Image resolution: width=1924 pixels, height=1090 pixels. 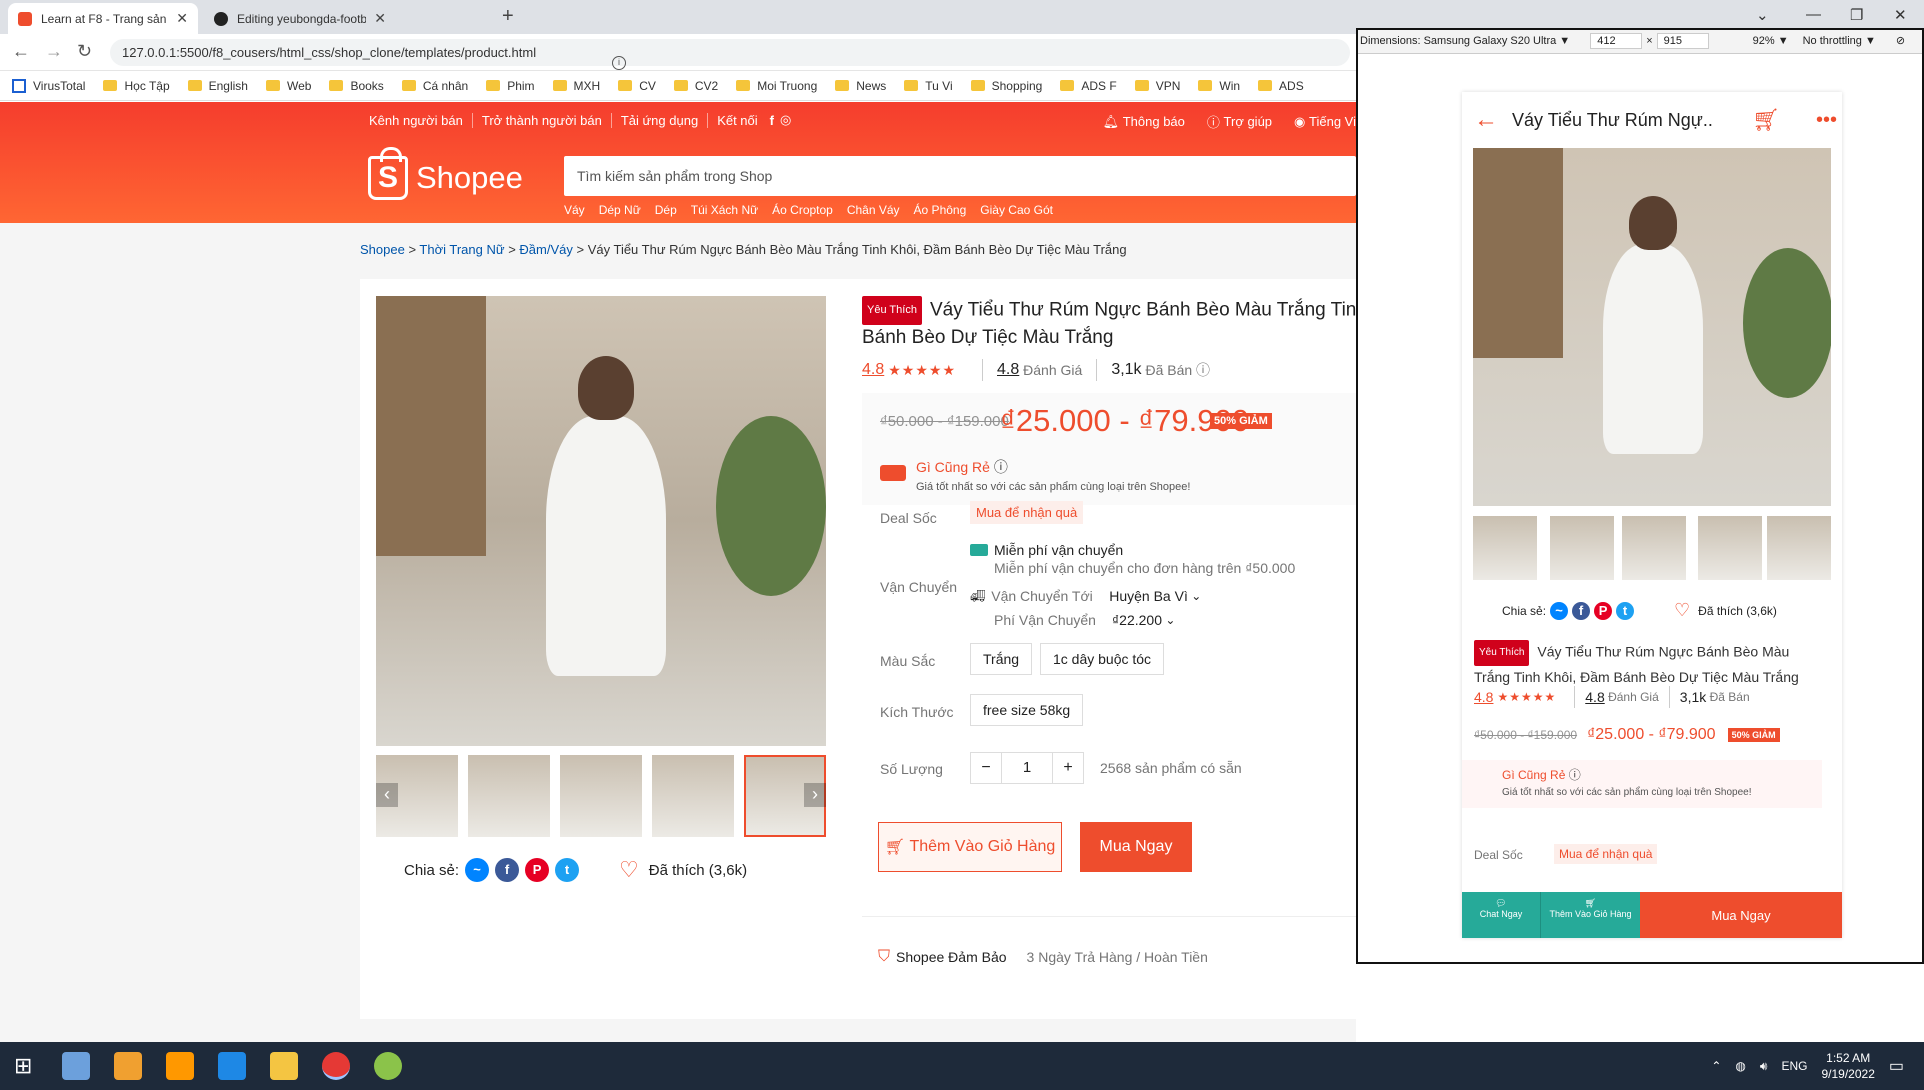 I want to click on mobile-main-image, so click(x=1652, y=327).